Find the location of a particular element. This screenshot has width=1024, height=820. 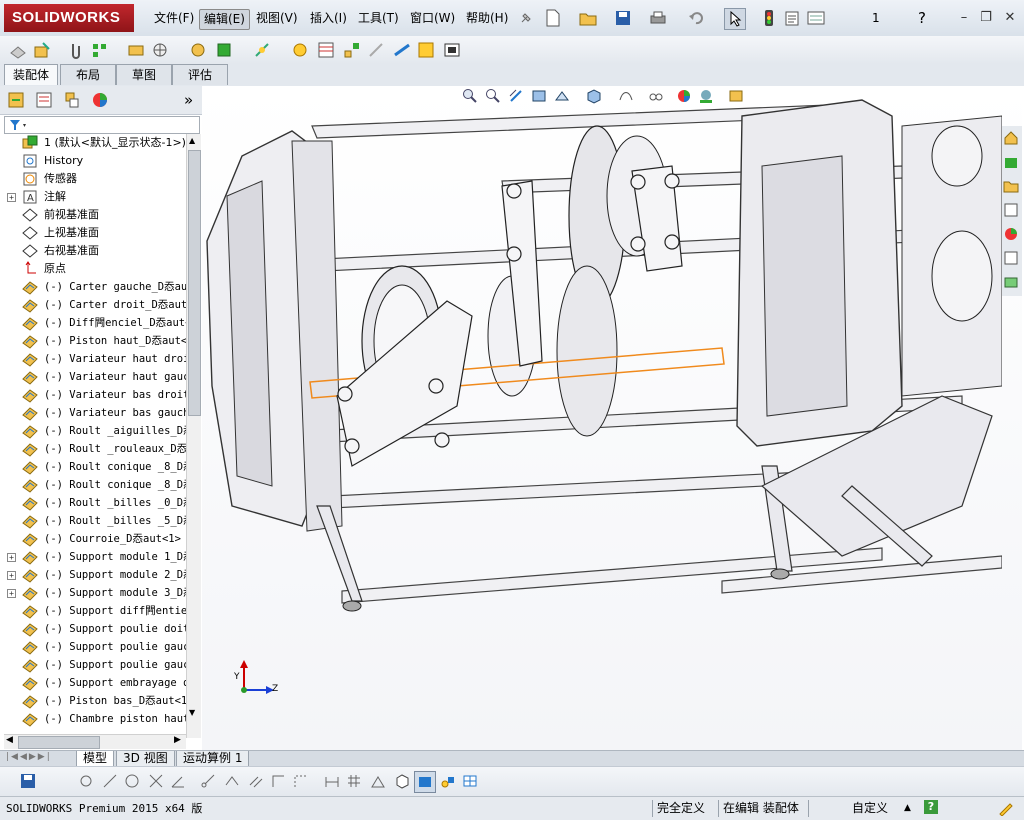

update-speedpak-icon is located at coordinates (426, 50).